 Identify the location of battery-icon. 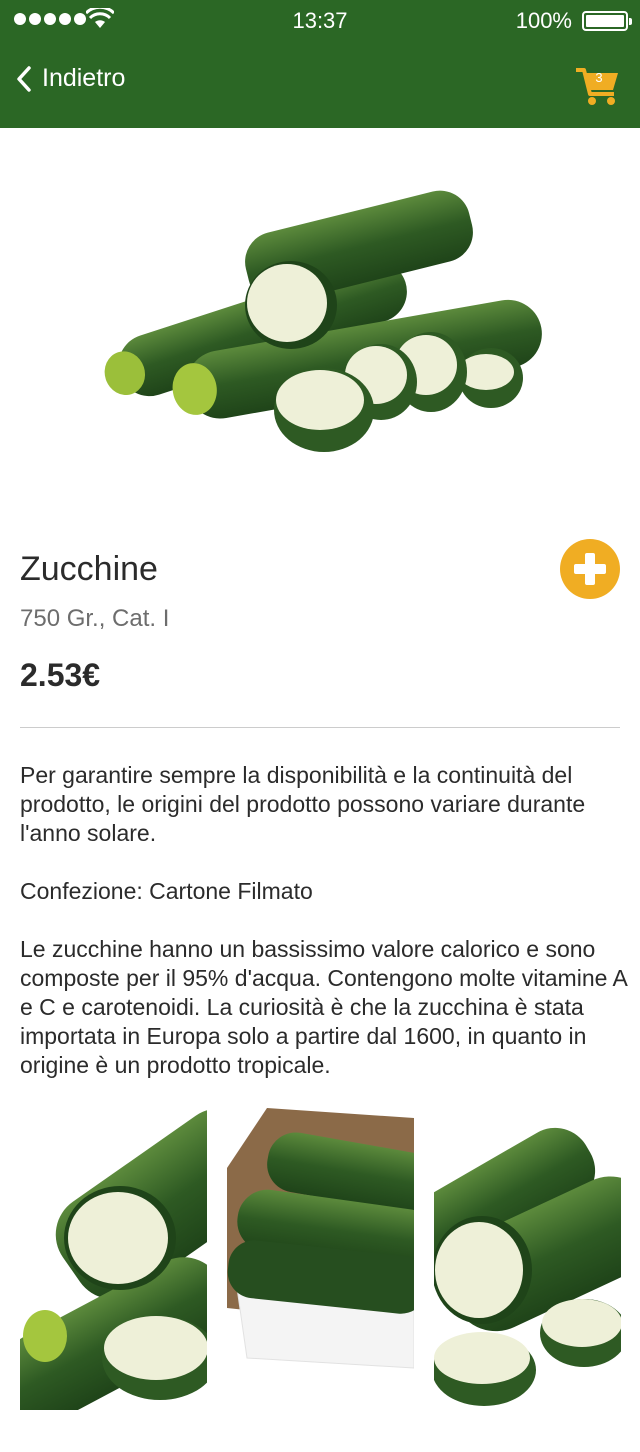
(607, 21).